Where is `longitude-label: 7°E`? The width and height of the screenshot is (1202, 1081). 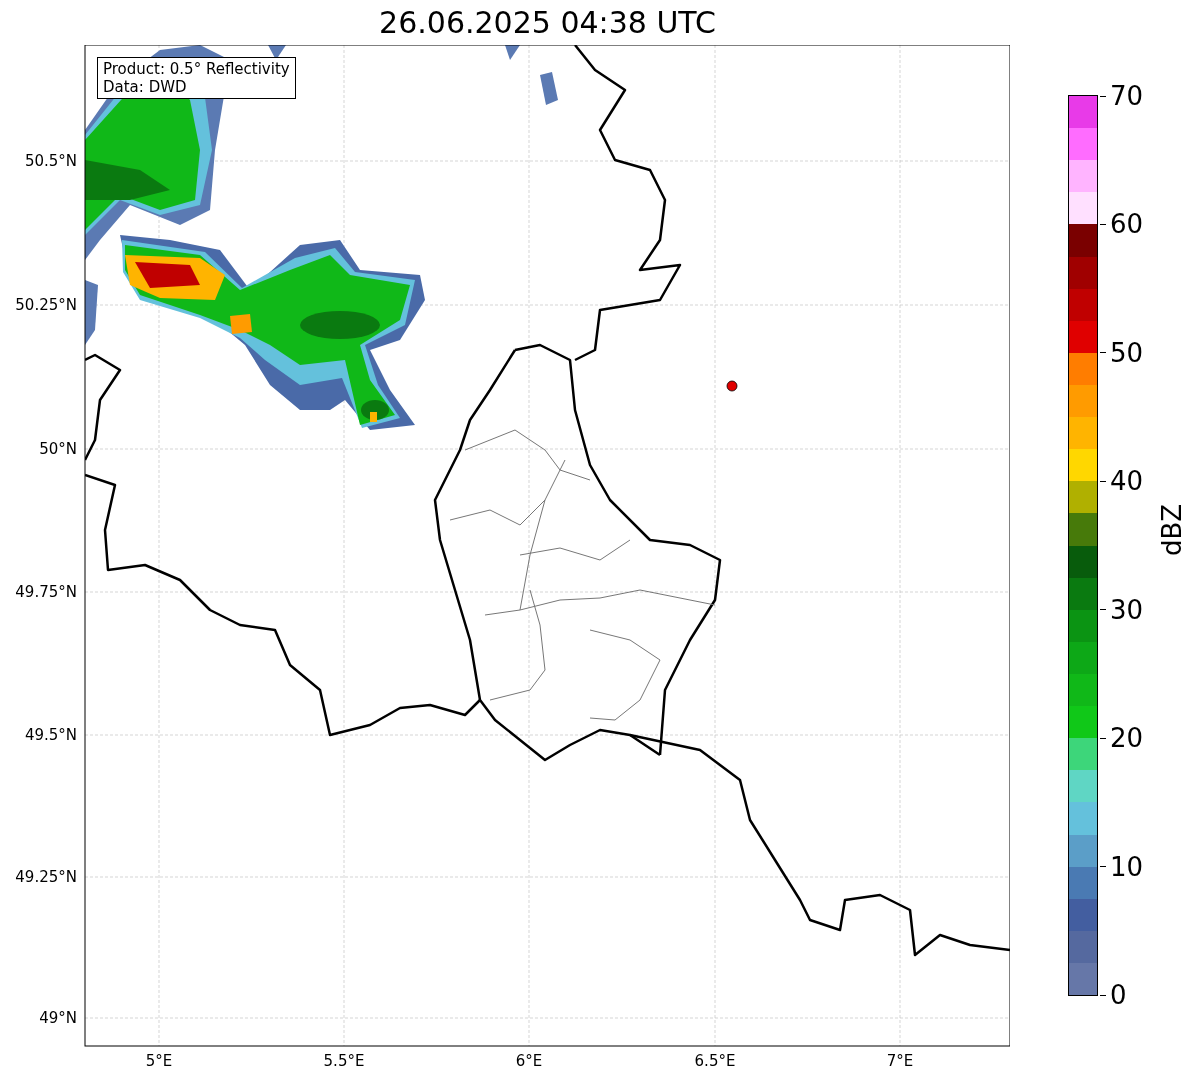 longitude-label: 7°E is located at coordinates (900, 1061).